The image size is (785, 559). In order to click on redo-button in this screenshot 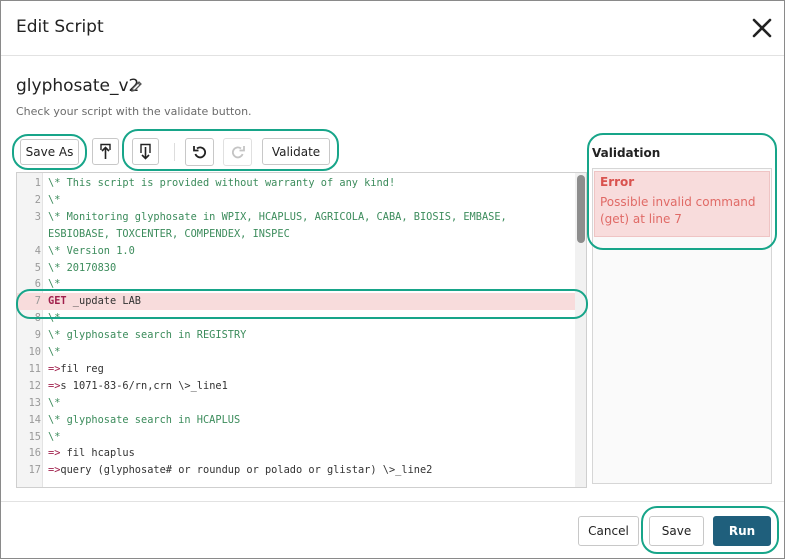, I will do `click(237, 152)`.